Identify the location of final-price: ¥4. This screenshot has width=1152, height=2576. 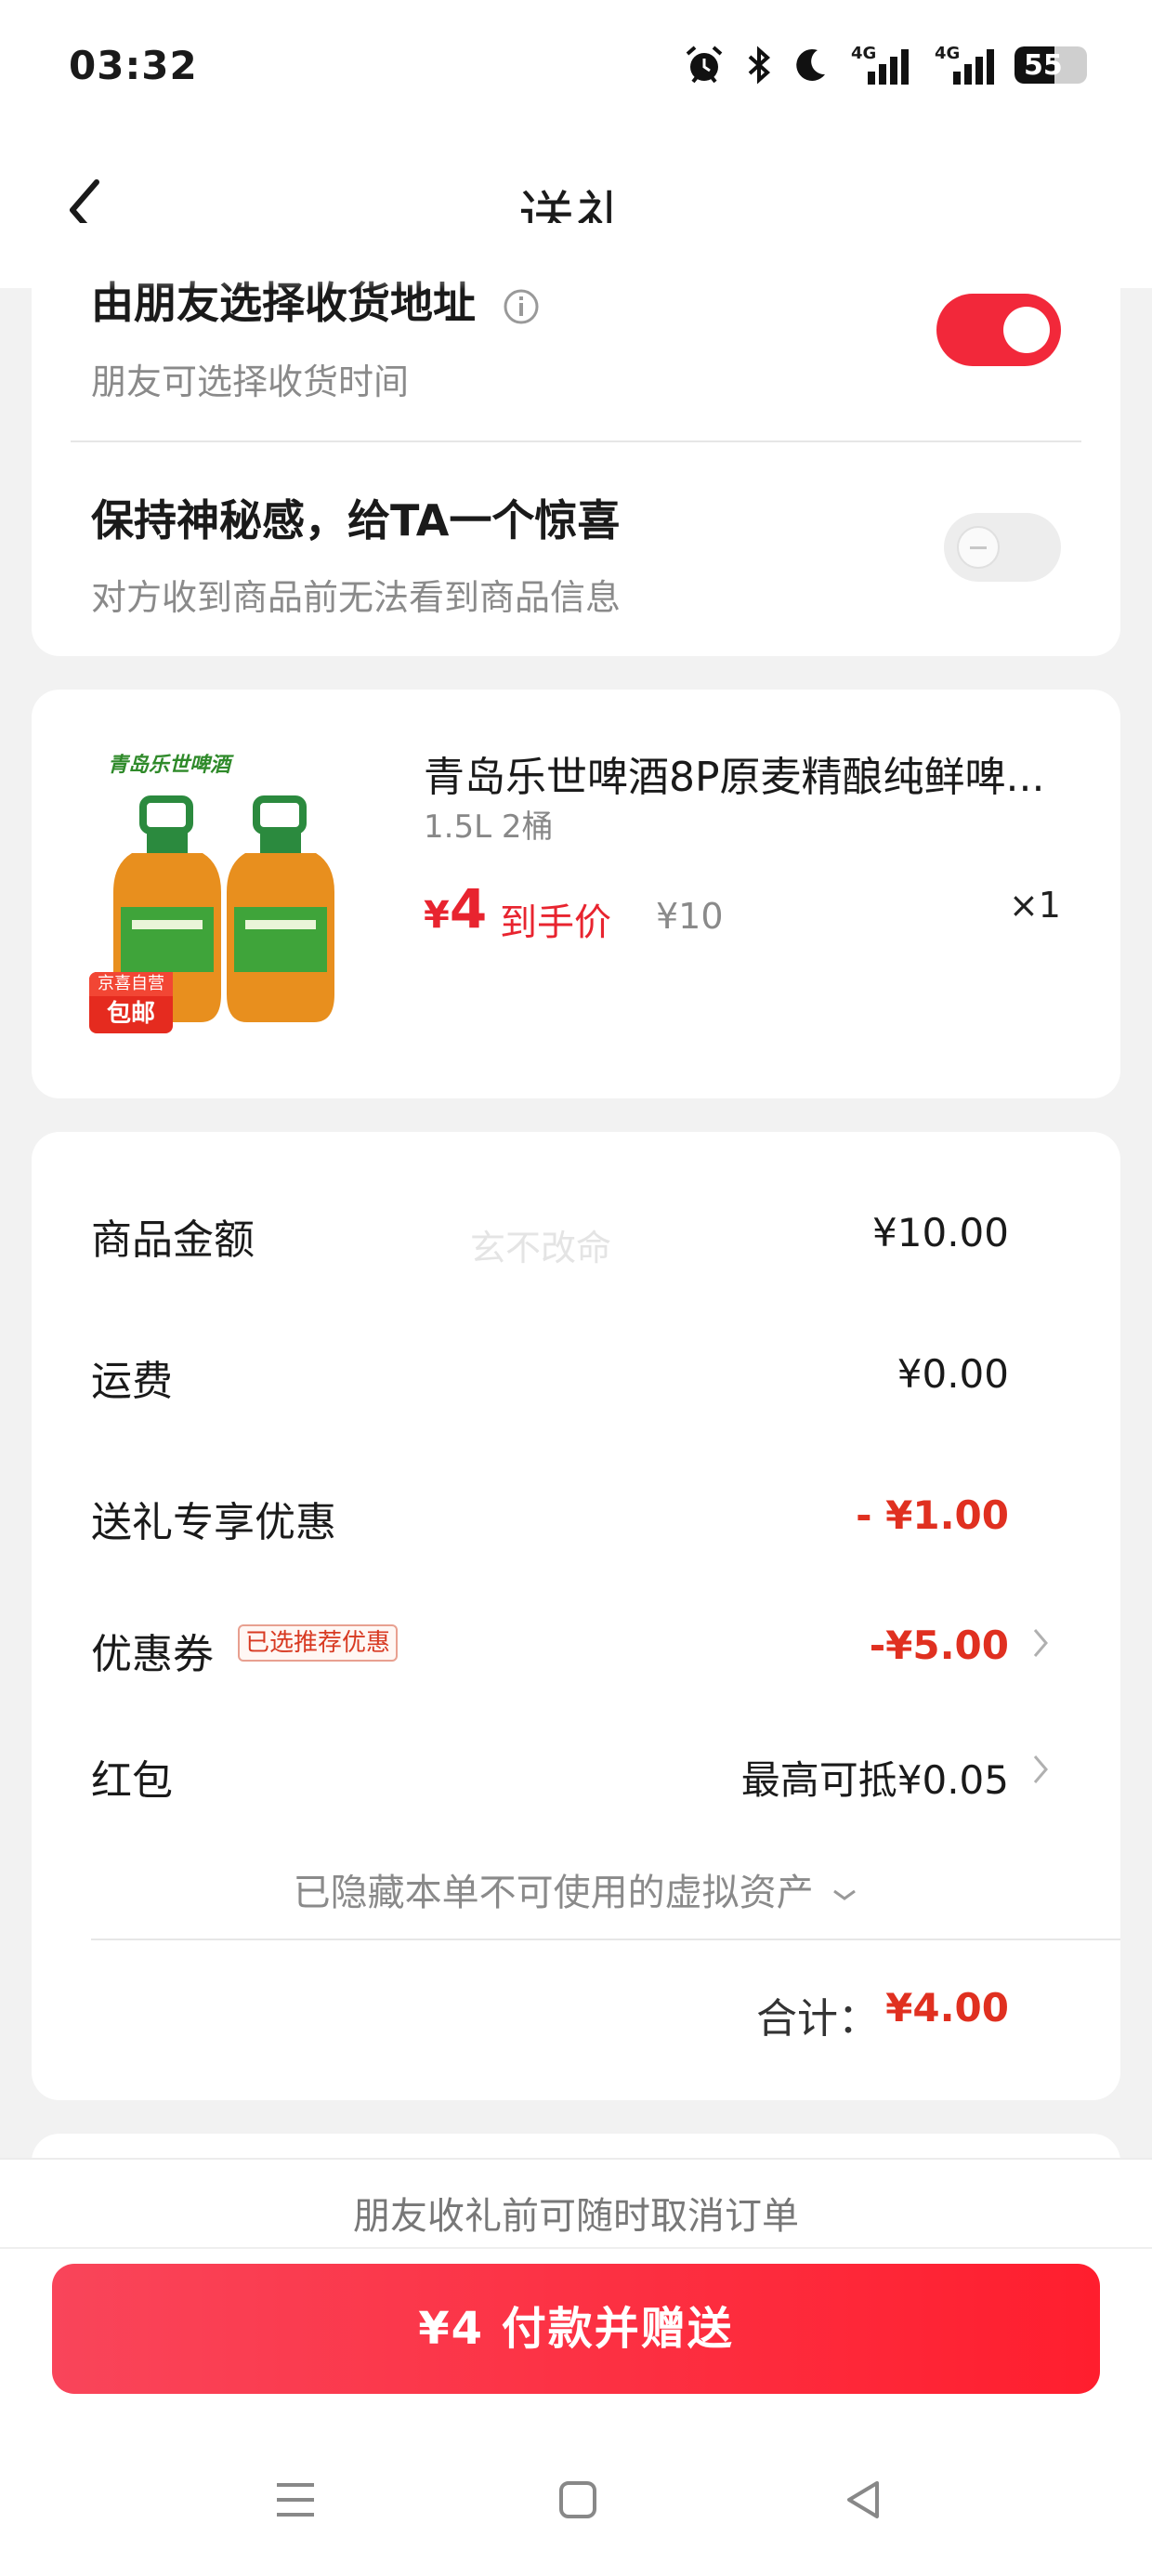
(455, 908).